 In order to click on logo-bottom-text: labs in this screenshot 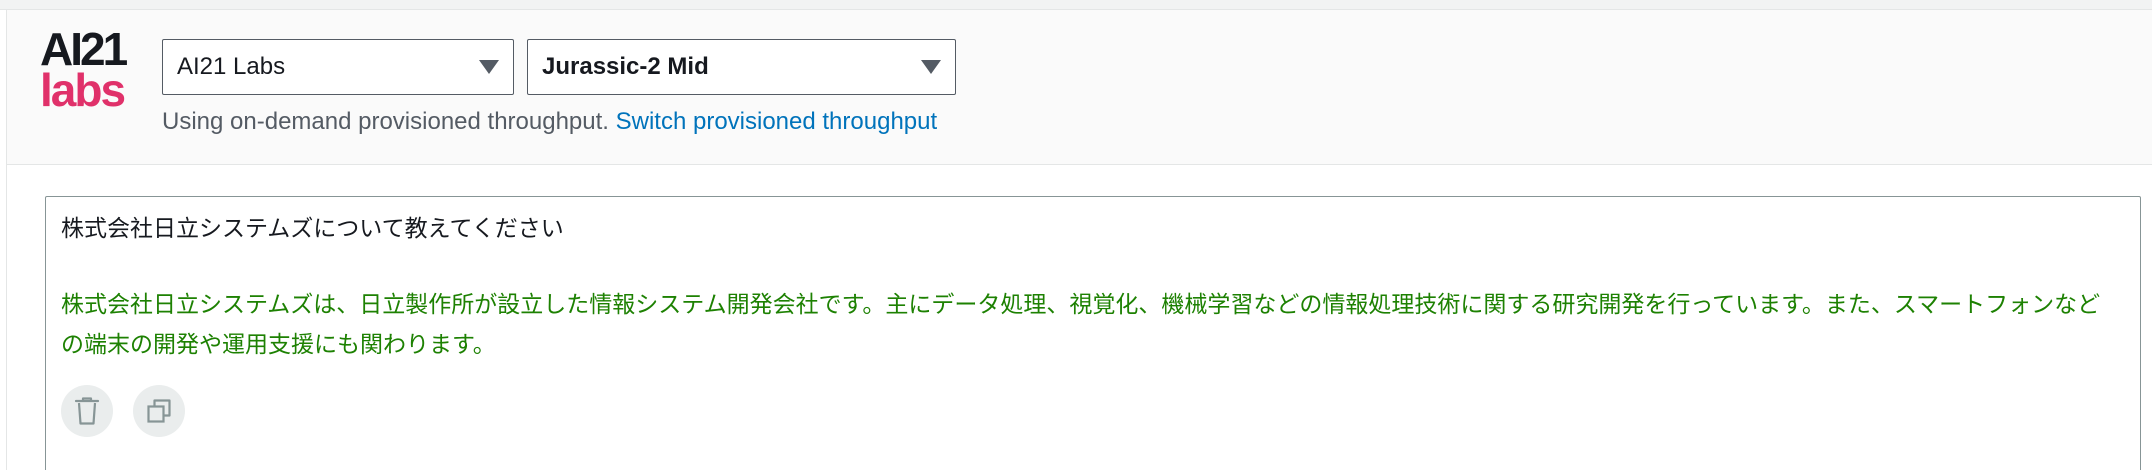, I will do `click(83, 90)`.